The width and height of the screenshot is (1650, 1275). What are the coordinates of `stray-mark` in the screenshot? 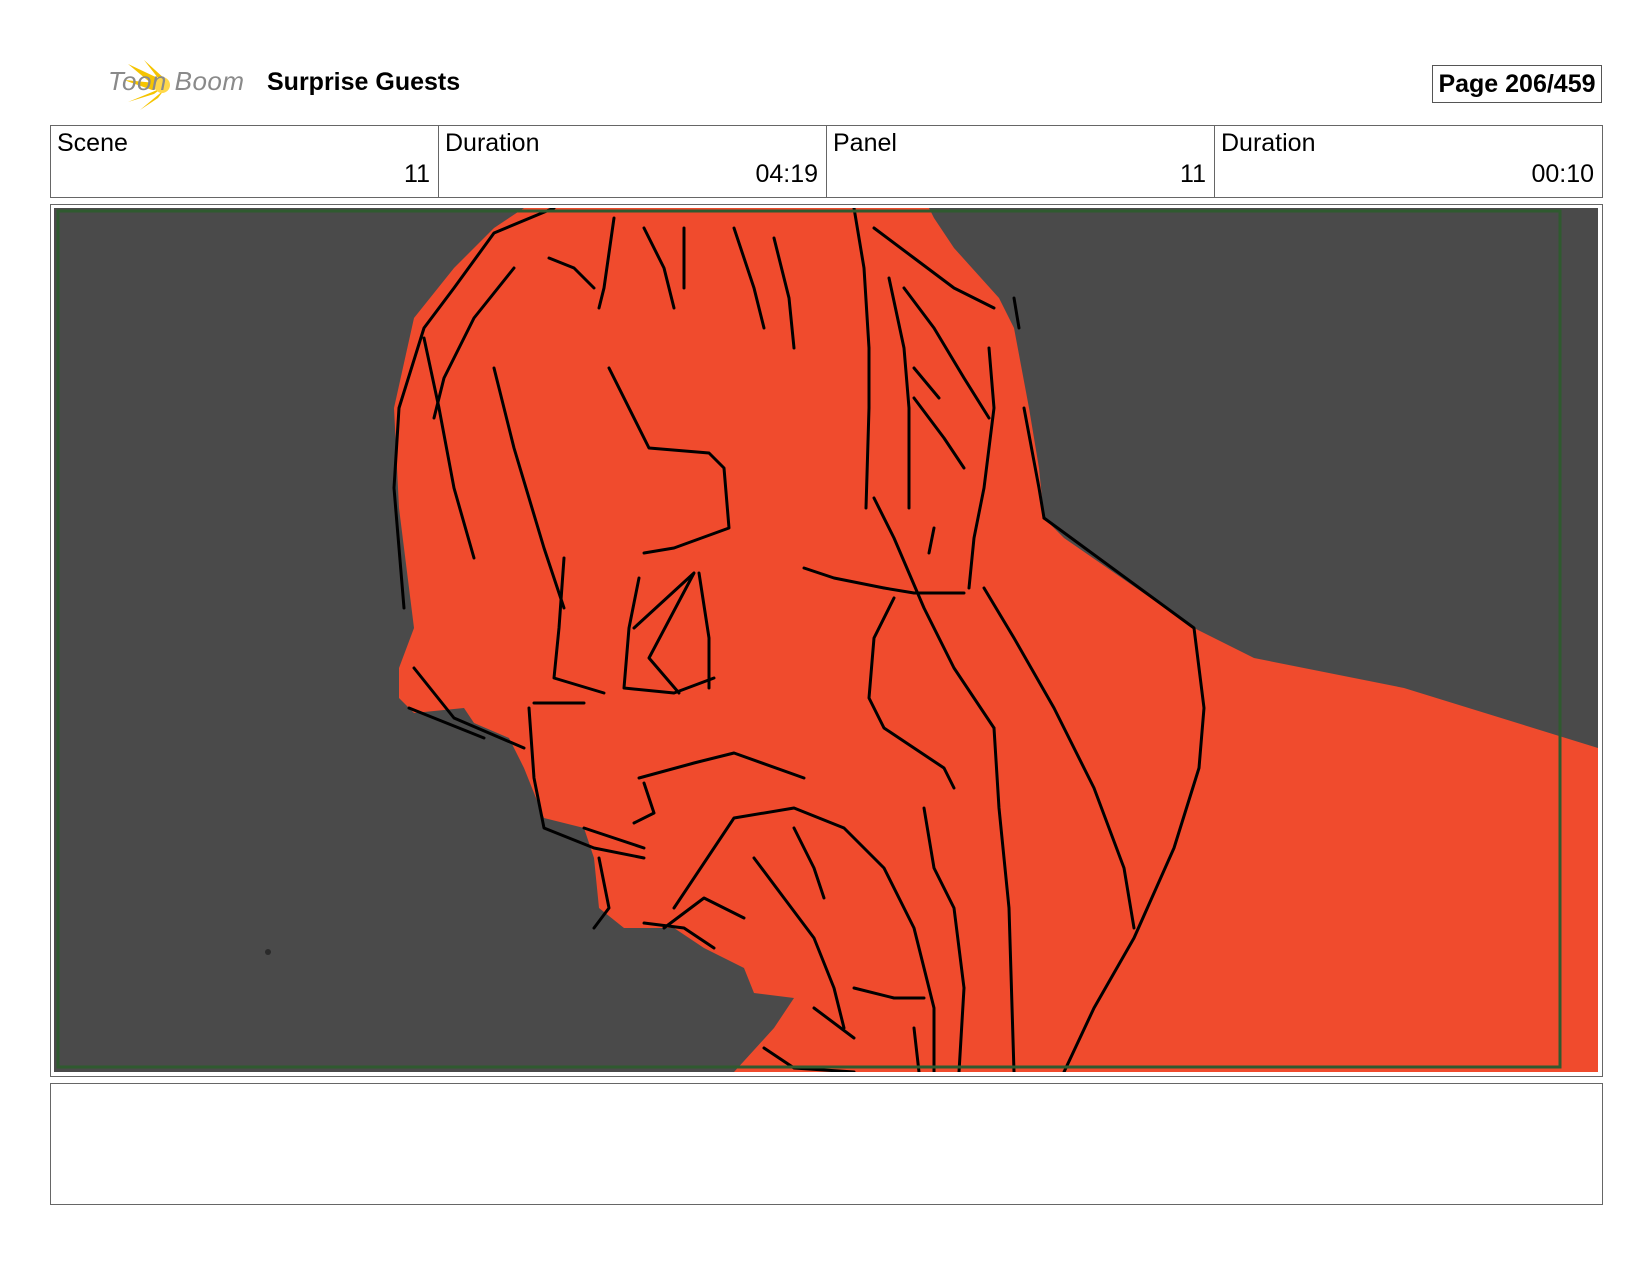 It's located at (268, 952).